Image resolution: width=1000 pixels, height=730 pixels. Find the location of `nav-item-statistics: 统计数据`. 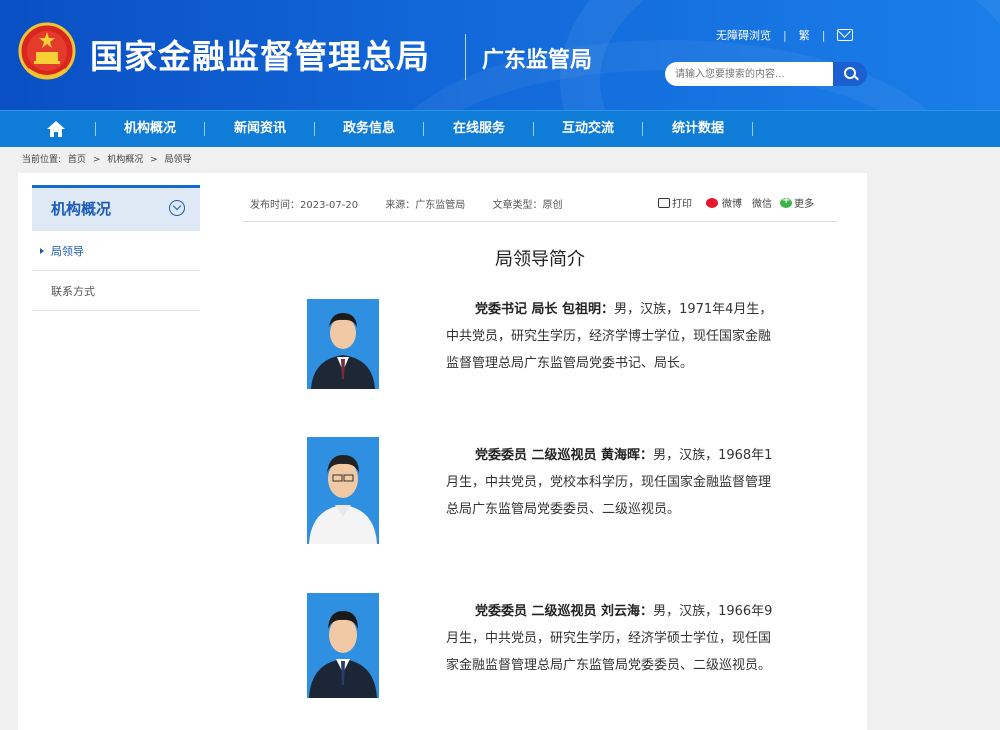

nav-item-statistics: 统计数据 is located at coordinates (698, 129).